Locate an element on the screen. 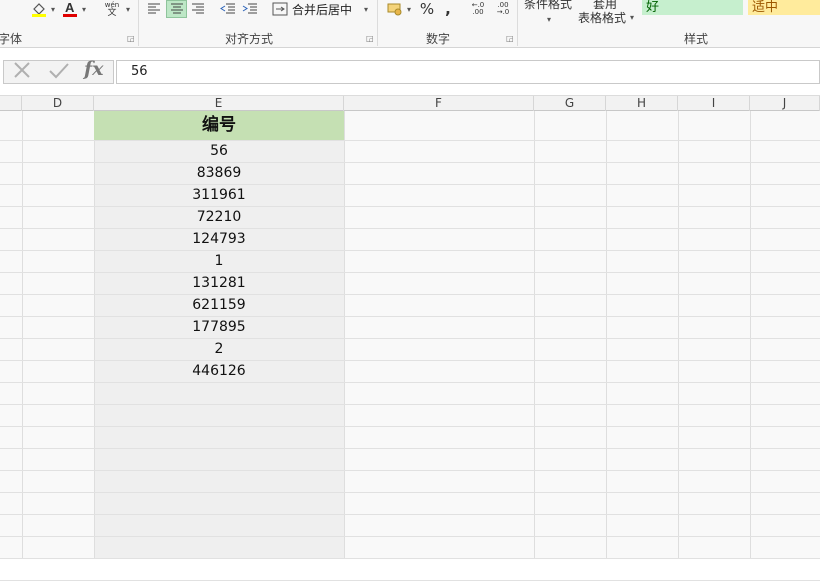 This screenshot has width=820, height=581. number-dialog-launcher-icon: ◲ is located at coordinates (510, 38).